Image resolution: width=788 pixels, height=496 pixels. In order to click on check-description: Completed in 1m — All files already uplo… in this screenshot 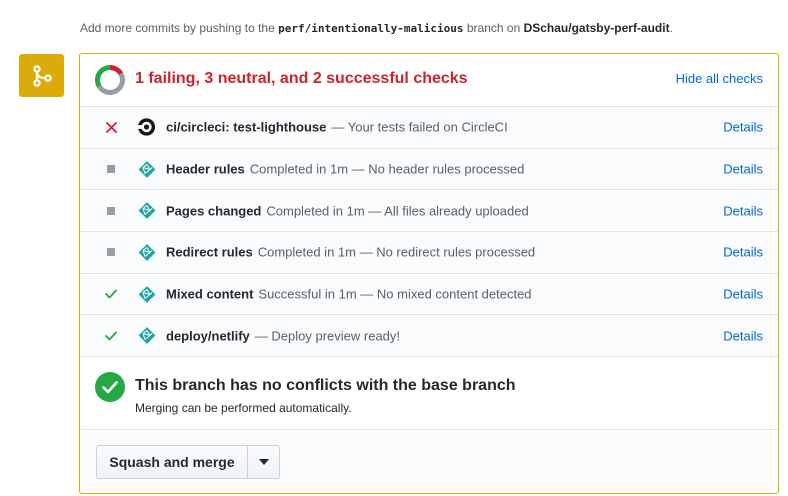, I will do `click(397, 211)`.